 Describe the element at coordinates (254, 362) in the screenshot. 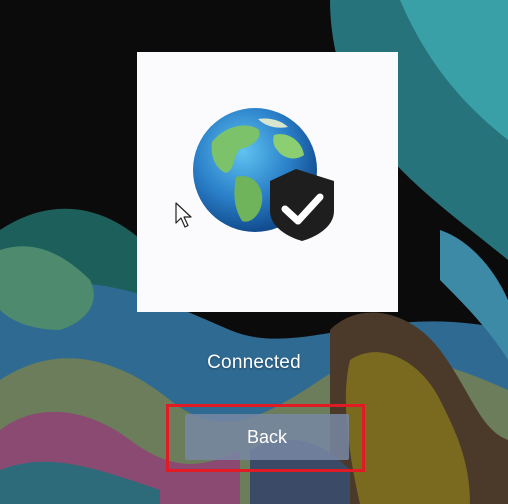

I see `connection-status-text: Connected` at that location.